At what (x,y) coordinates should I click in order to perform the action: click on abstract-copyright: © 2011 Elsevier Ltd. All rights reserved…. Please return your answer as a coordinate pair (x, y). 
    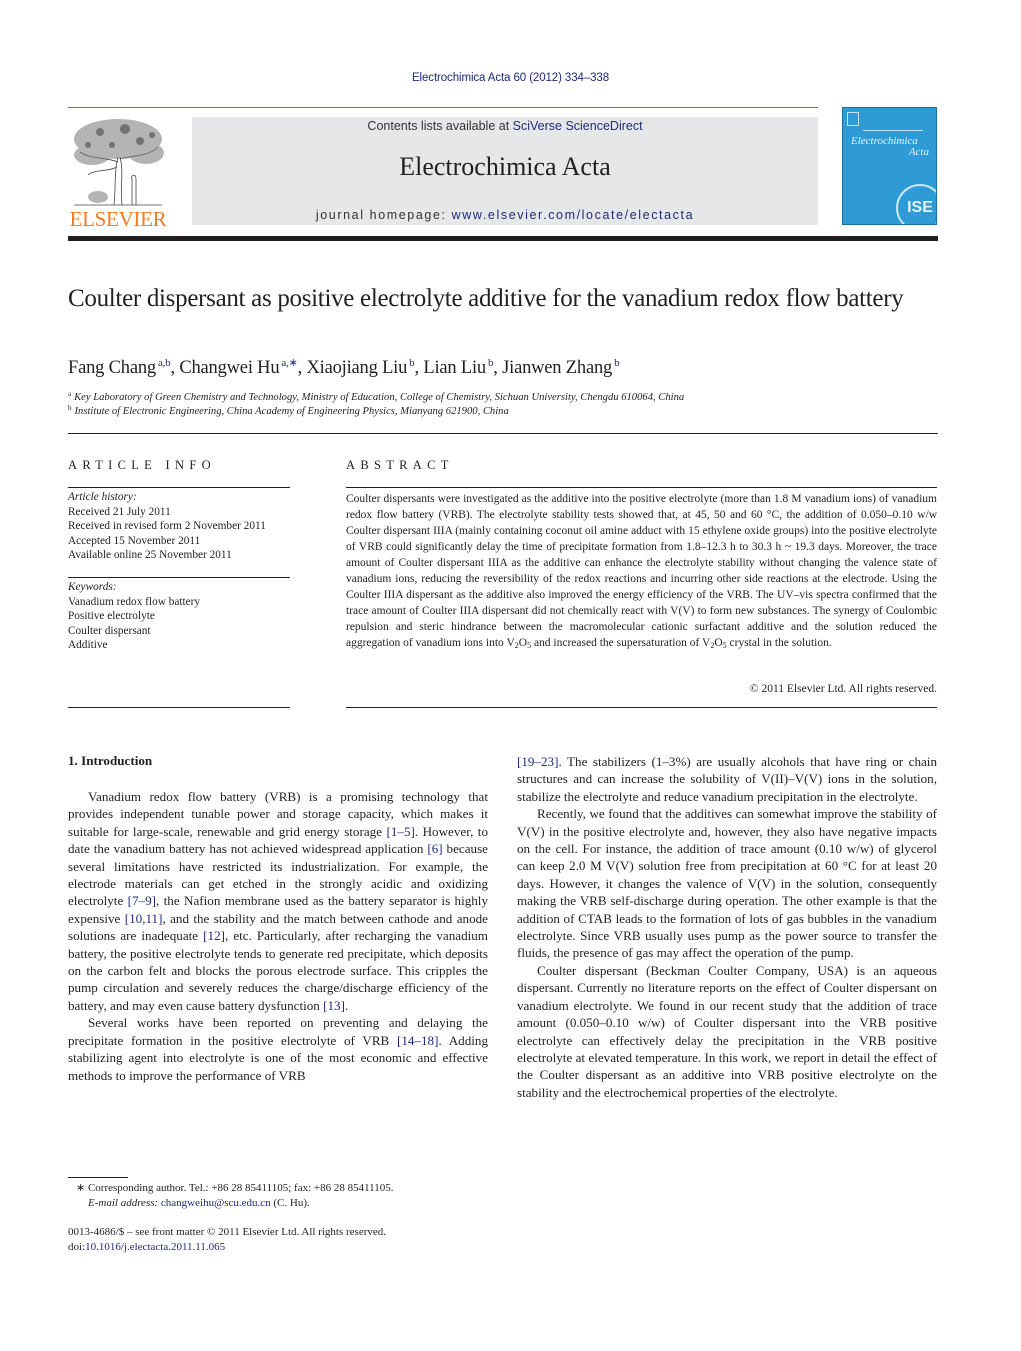
    Looking at the image, I should click on (843, 689).